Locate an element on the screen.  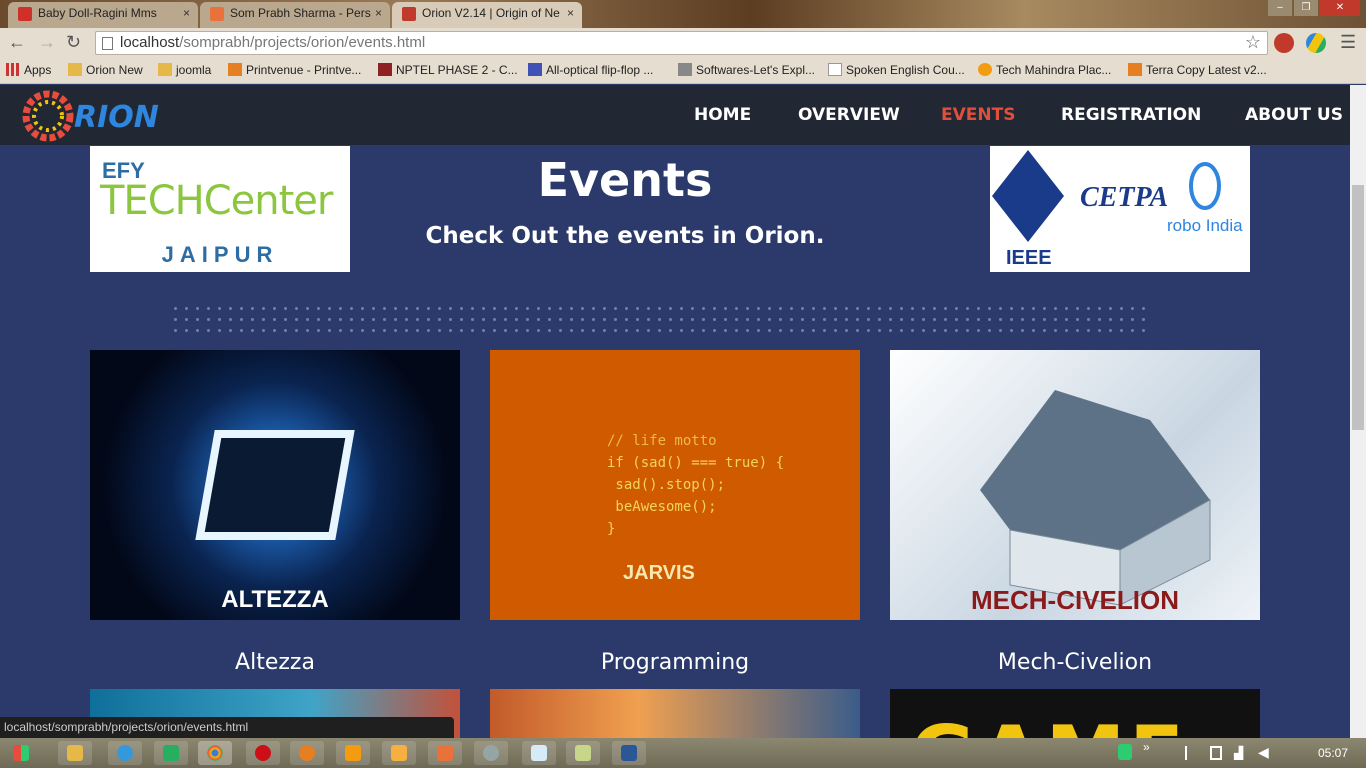
battery-icon is located at coordinates (1216, 753).